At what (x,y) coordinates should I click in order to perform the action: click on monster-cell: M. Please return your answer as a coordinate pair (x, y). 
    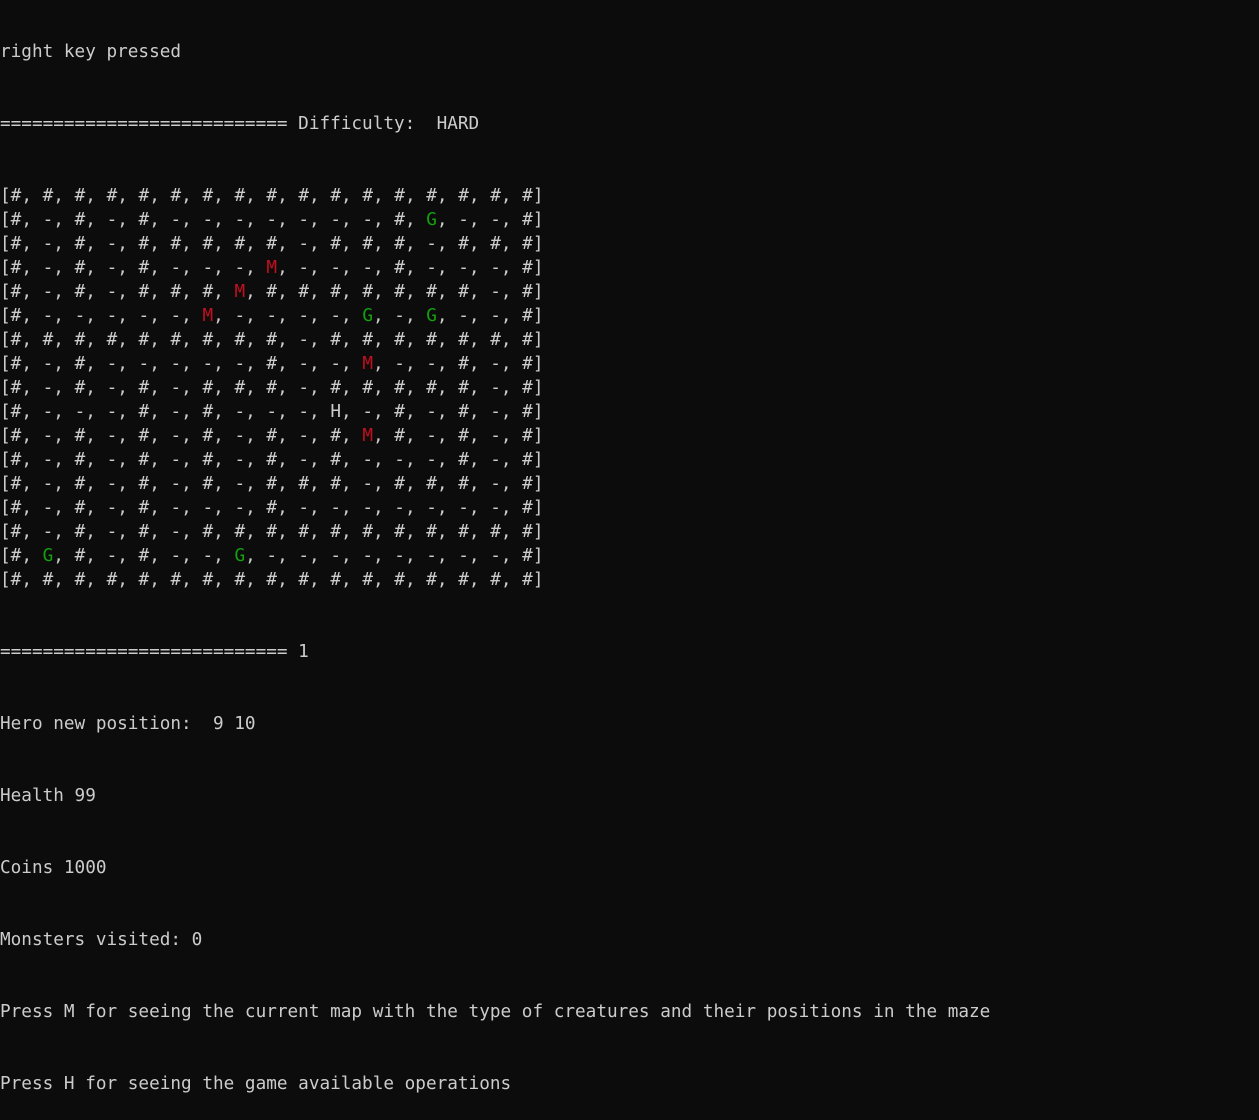
    Looking at the image, I should click on (272, 268).